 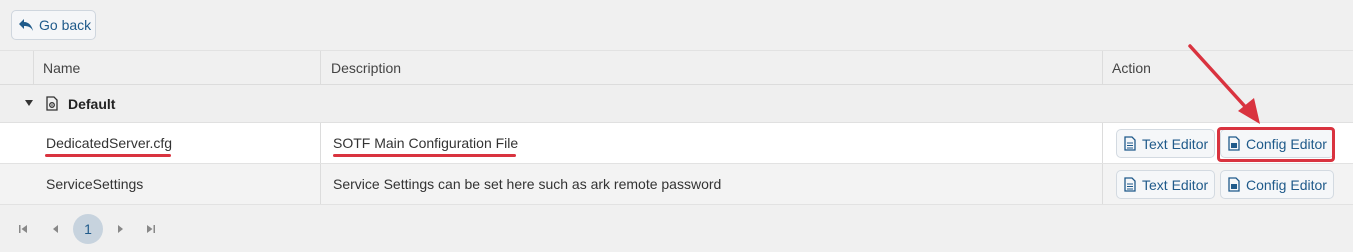 What do you see at coordinates (1234, 184) in the screenshot?
I see `config-document-icon` at bounding box center [1234, 184].